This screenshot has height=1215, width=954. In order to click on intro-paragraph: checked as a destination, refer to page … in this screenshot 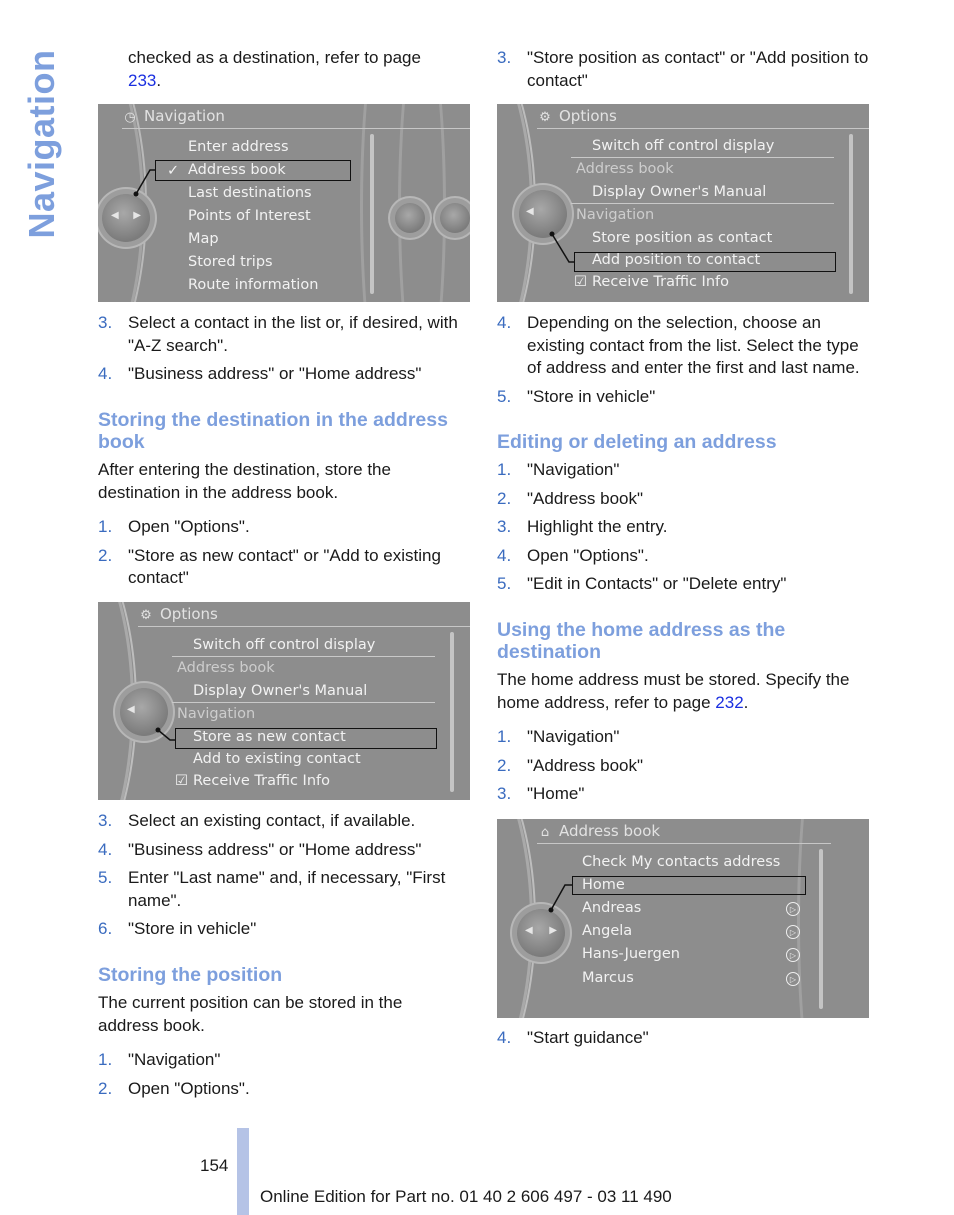, I will do `click(274, 69)`.